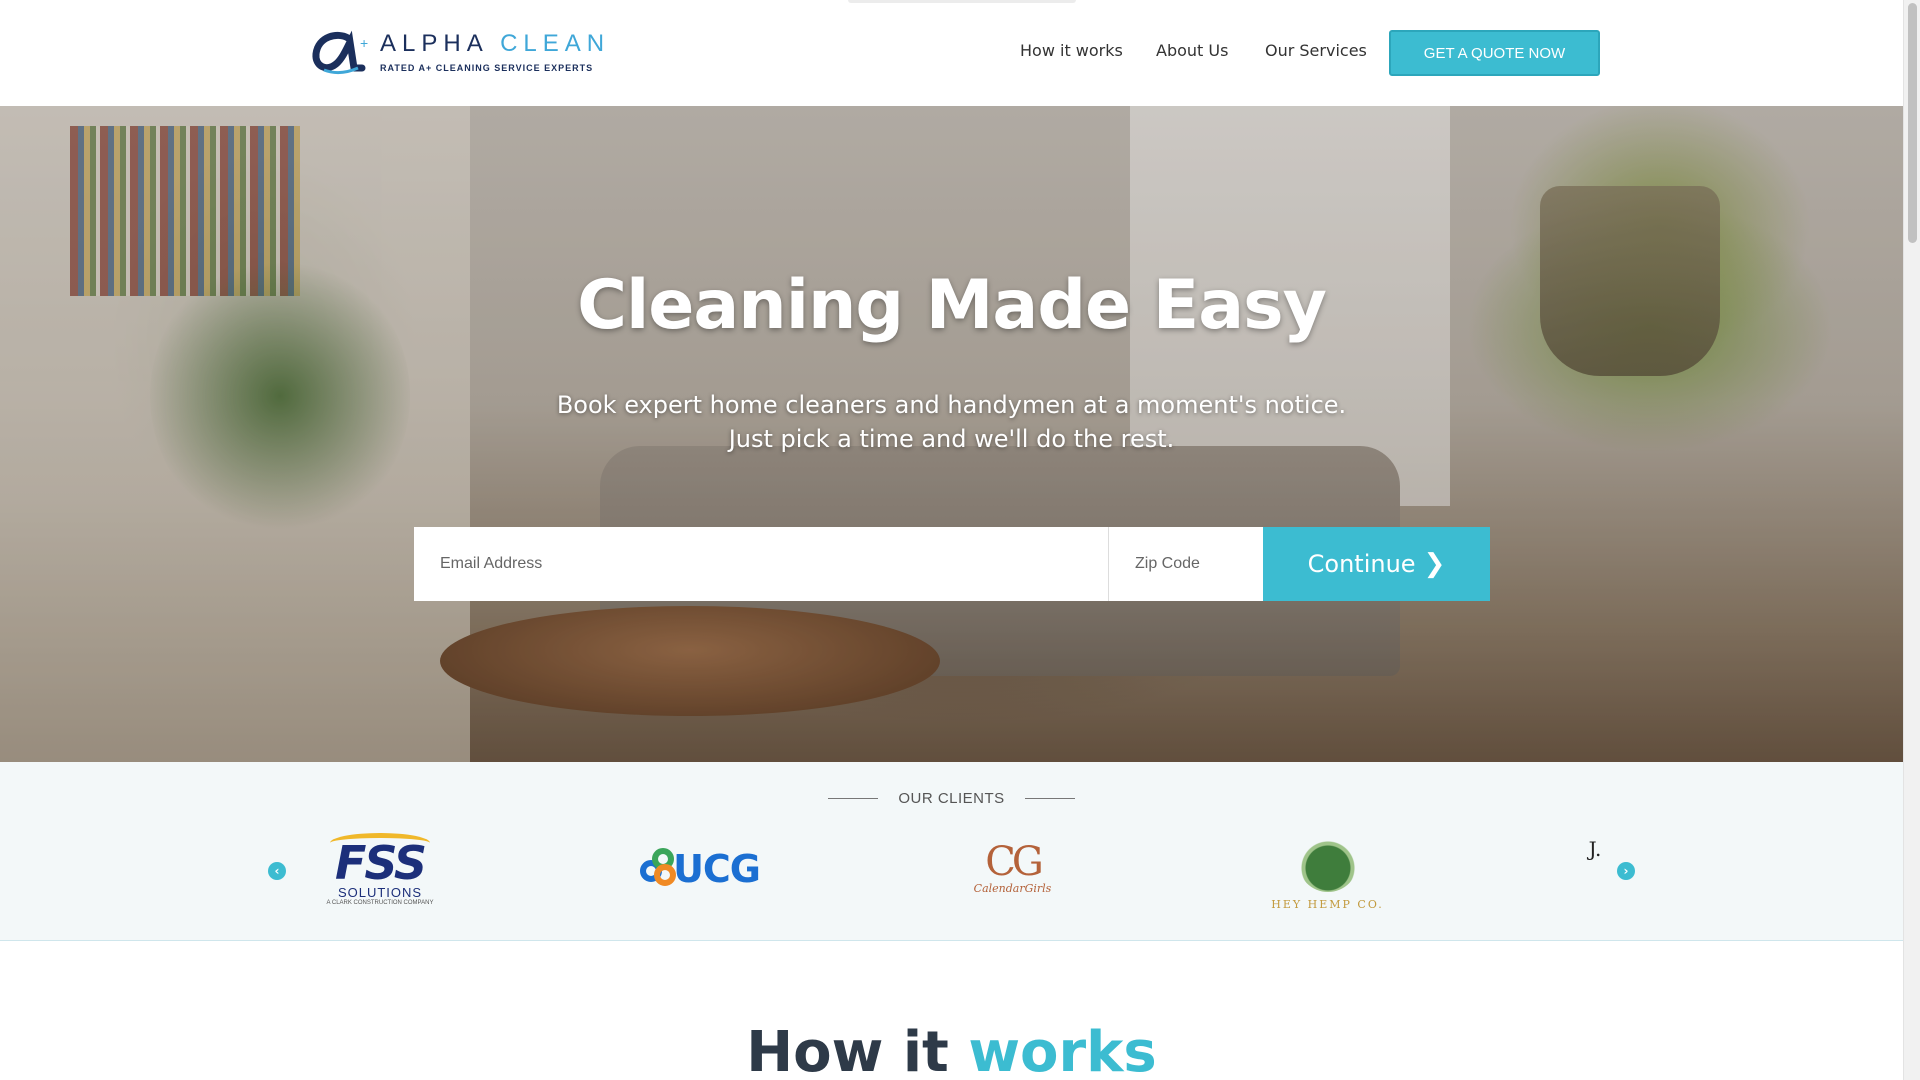  What do you see at coordinates (1494, 53) in the screenshot?
I see `get-quote-button: GET A QUOTE NOW` at bounding box center [1494, 53].